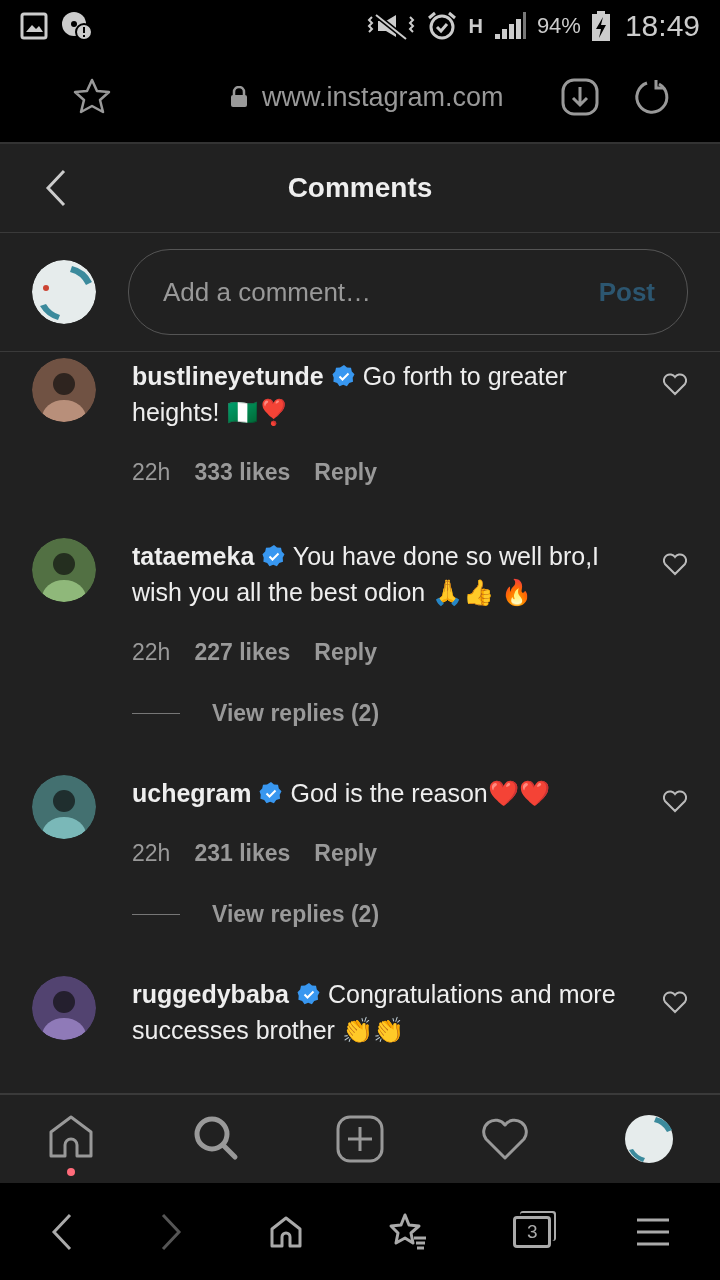 The width and height of the screenshot is (720, 1280). I want to click on lock-icon, so click(239, 97).